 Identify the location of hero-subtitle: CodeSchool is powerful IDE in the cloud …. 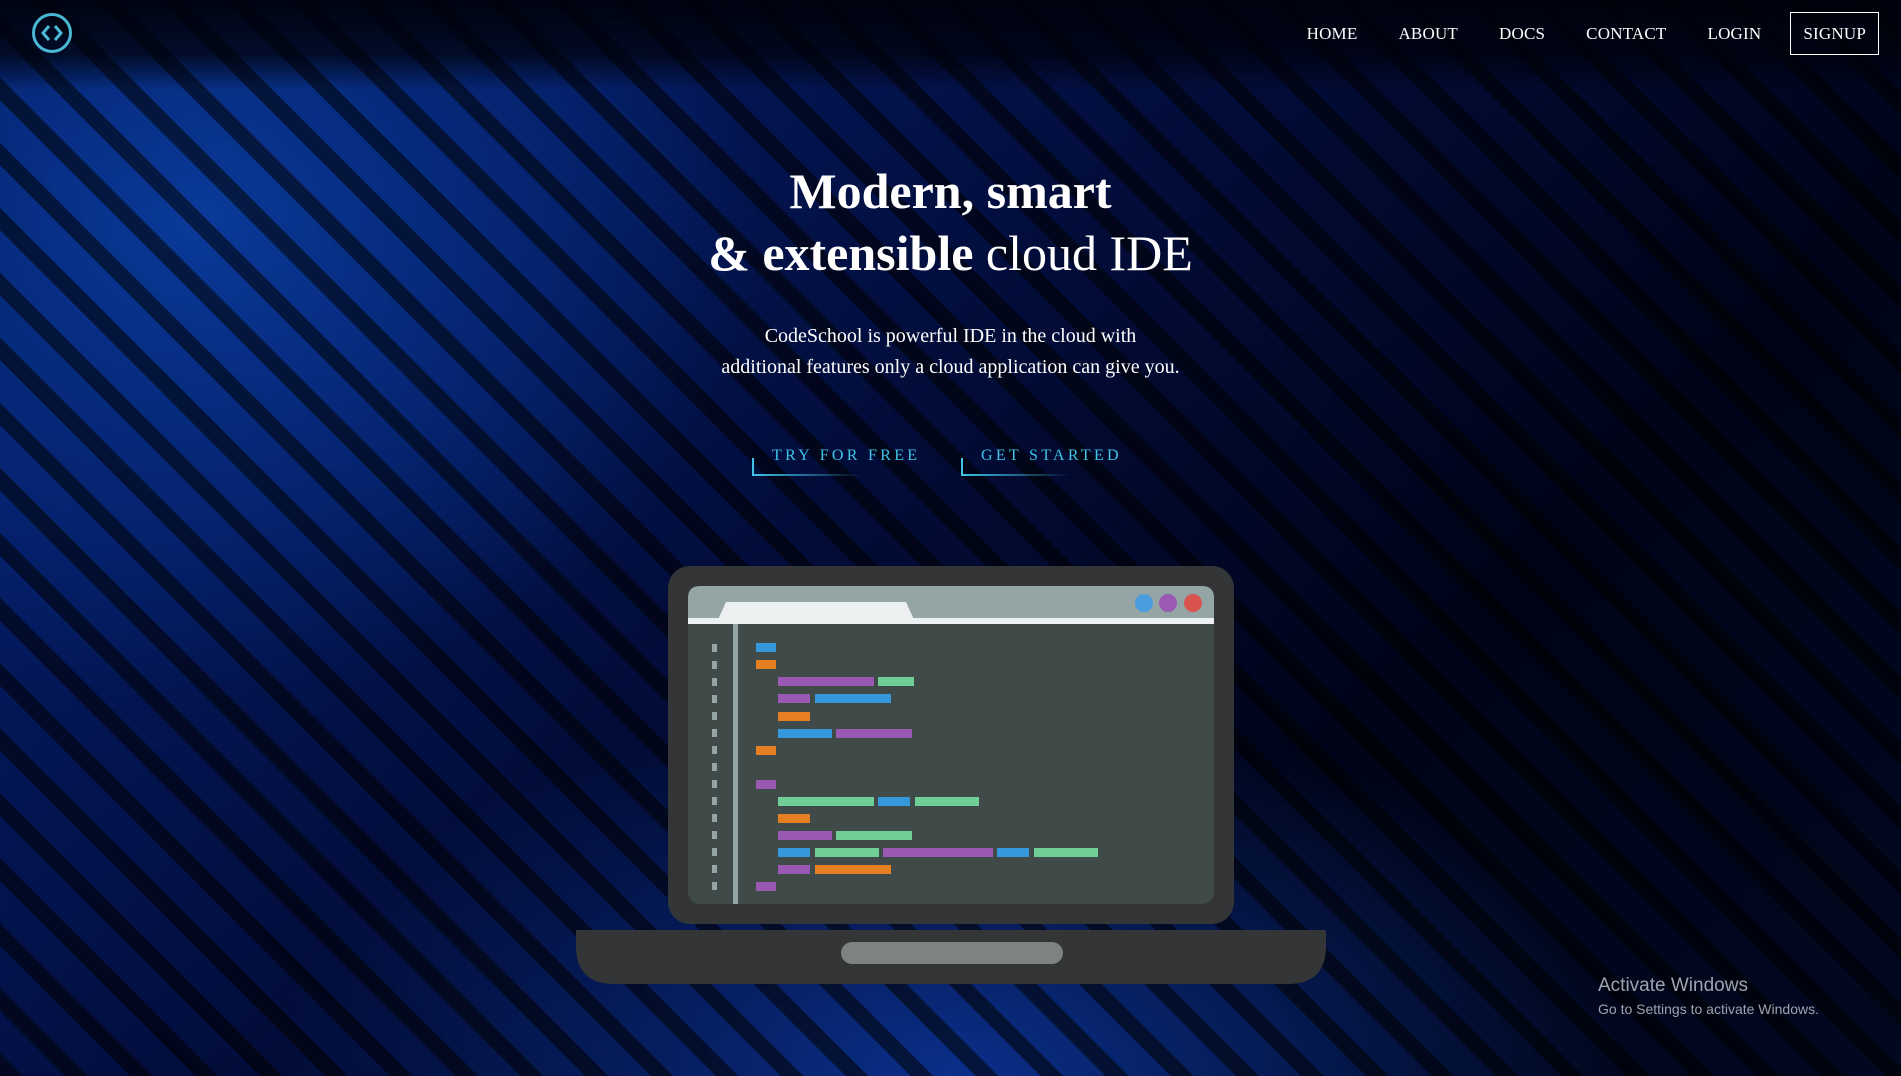
(950, 352).